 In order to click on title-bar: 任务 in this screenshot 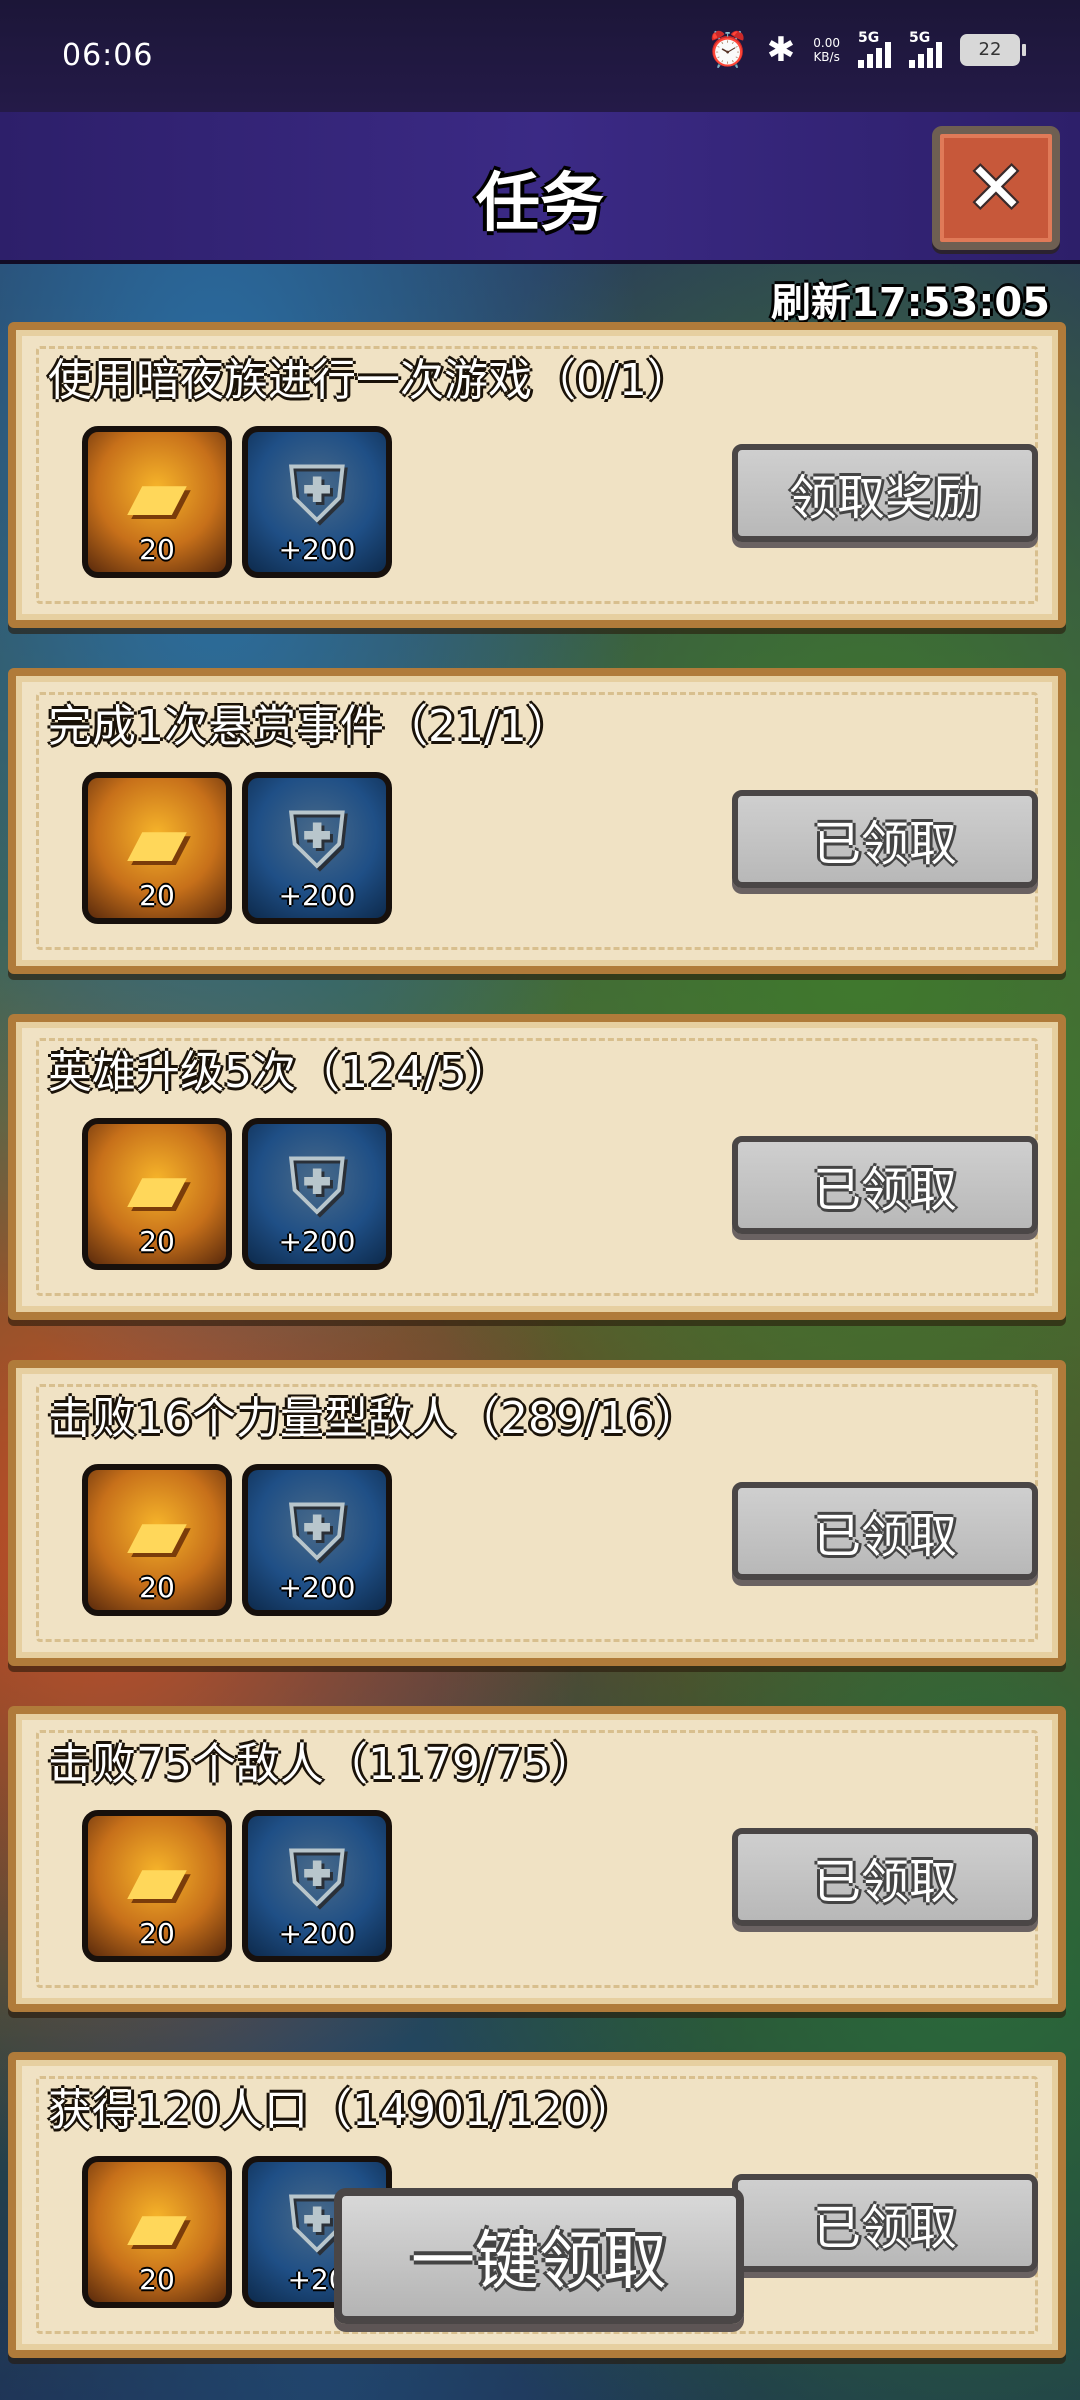, I will do `click(540, 188)`.